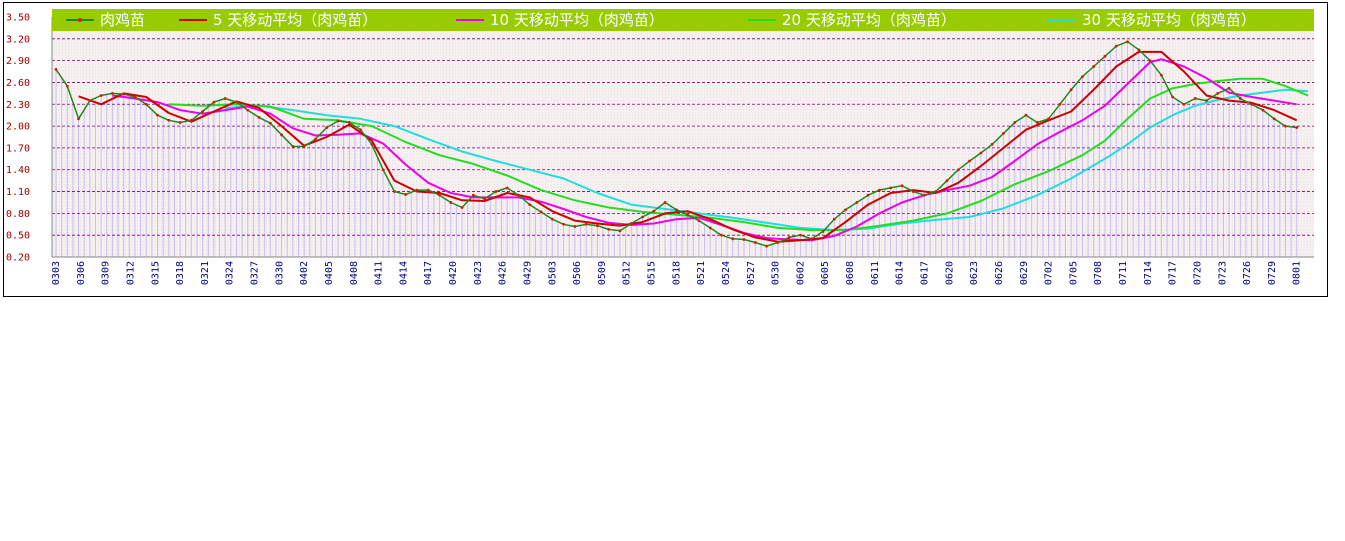 The width and height of the screenshot is (1345, 541). I want to click on legend-marker, so click(80, 20).